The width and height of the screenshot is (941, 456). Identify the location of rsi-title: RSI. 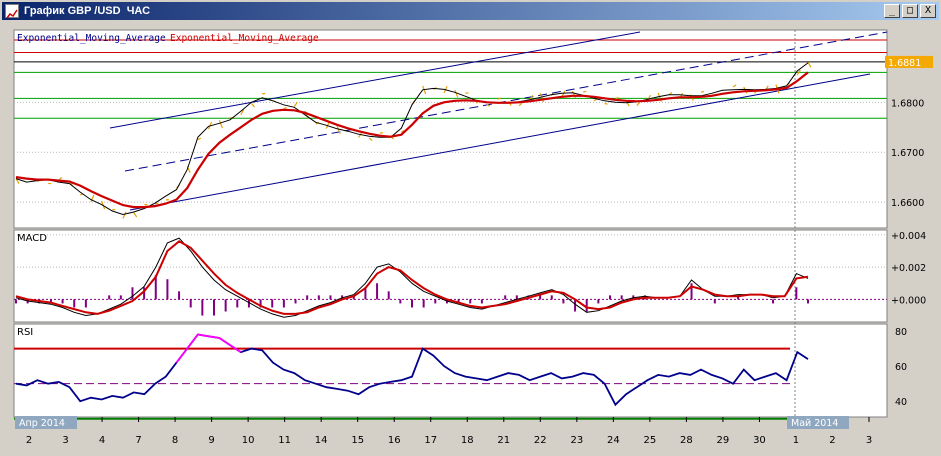
(25, 332).